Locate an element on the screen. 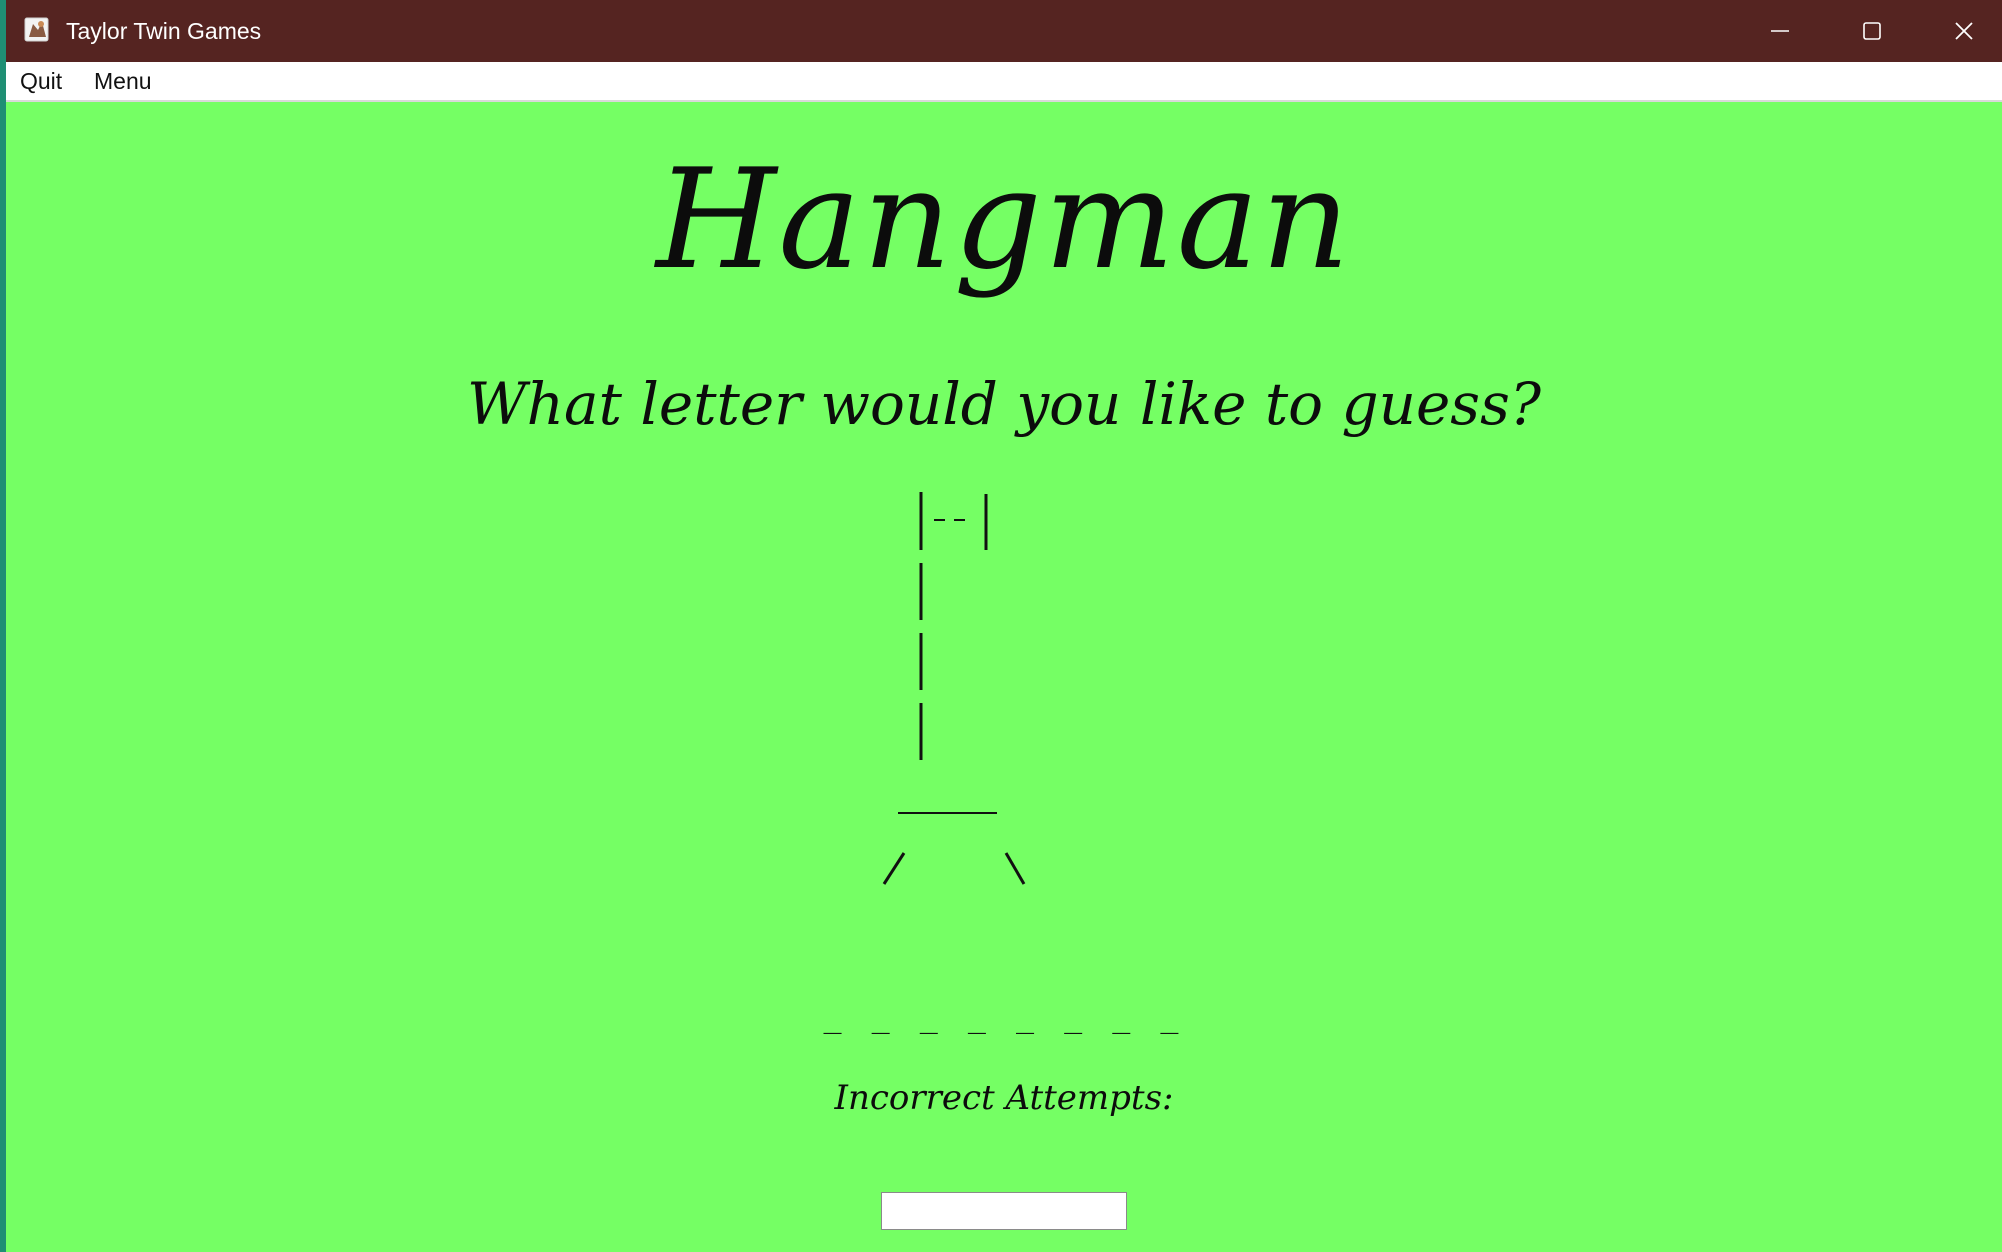  app-icon is located at coordinates (36, 29).